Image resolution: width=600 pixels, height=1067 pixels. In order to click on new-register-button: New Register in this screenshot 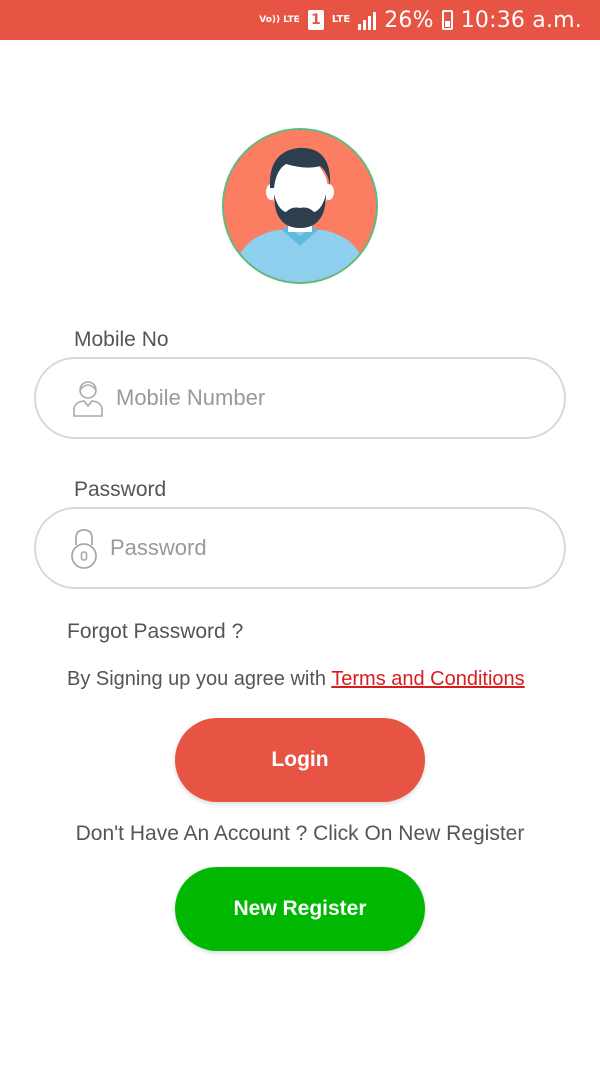, I will do `click(300, 909)`.